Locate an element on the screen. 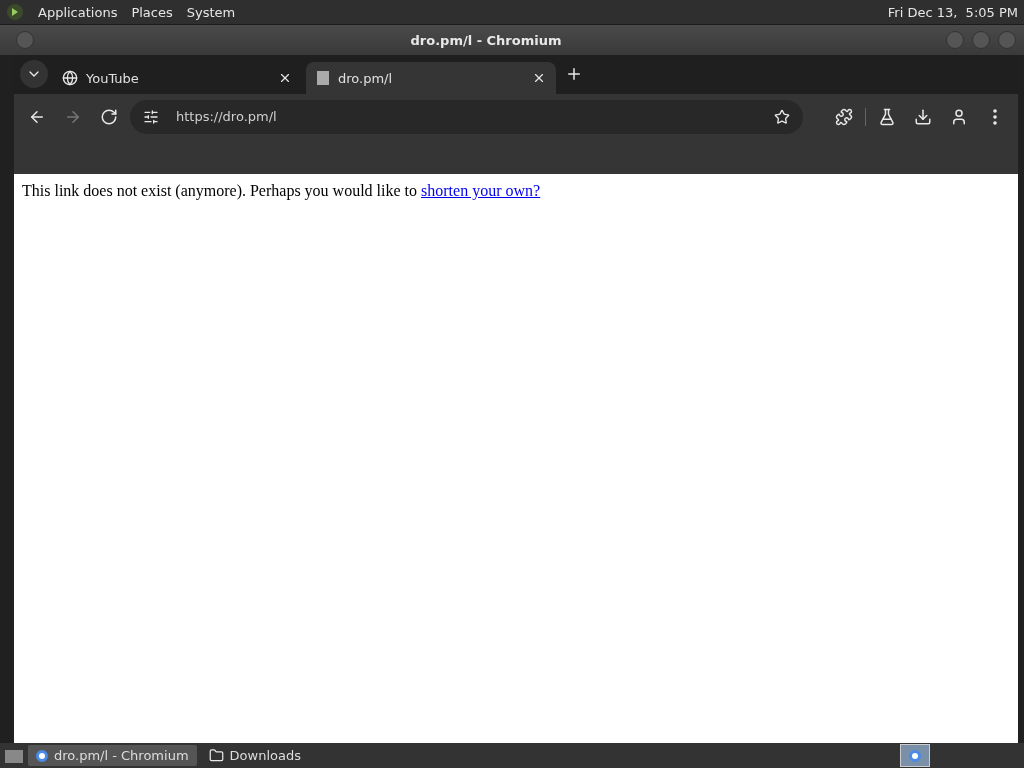 This screenshot has height=768, width=1024. sliders-icon is located at coordinates (151, 116).